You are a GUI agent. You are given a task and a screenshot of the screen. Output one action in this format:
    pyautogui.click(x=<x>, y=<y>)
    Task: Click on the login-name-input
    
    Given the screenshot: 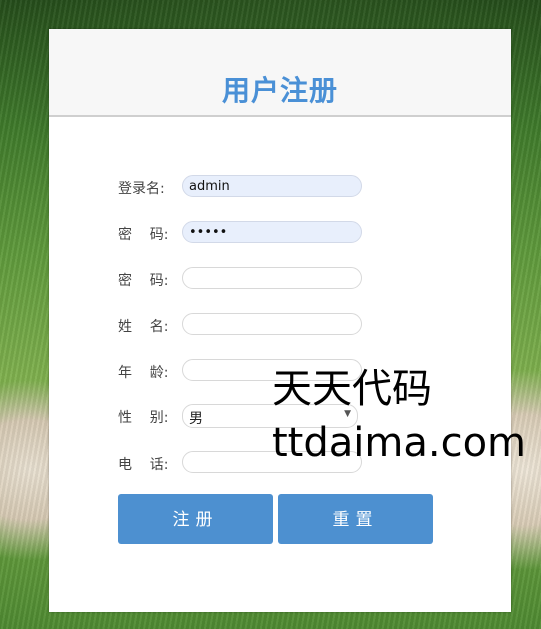 What is the action you would take?
    pyautogui.click(x=272, y=186)
    